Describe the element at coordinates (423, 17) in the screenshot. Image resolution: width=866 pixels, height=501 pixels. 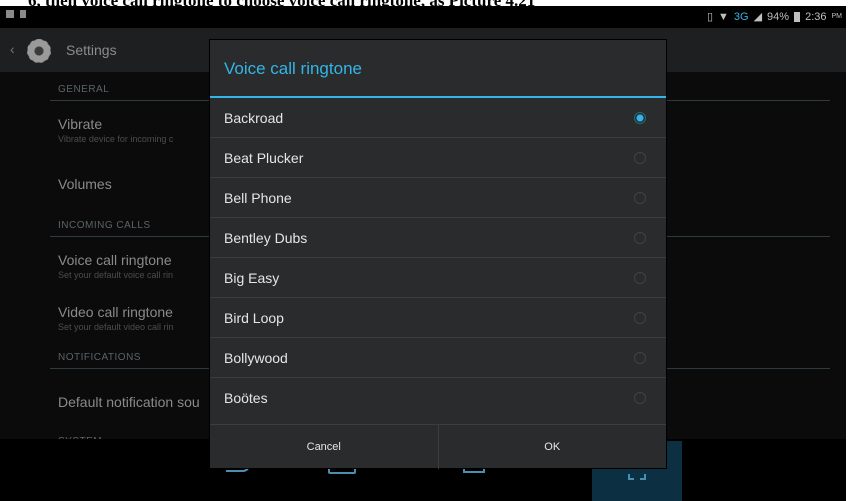
I see `status-bar: ▯ ▼ 3G ◢ 94% 2:36 PM` at that location.